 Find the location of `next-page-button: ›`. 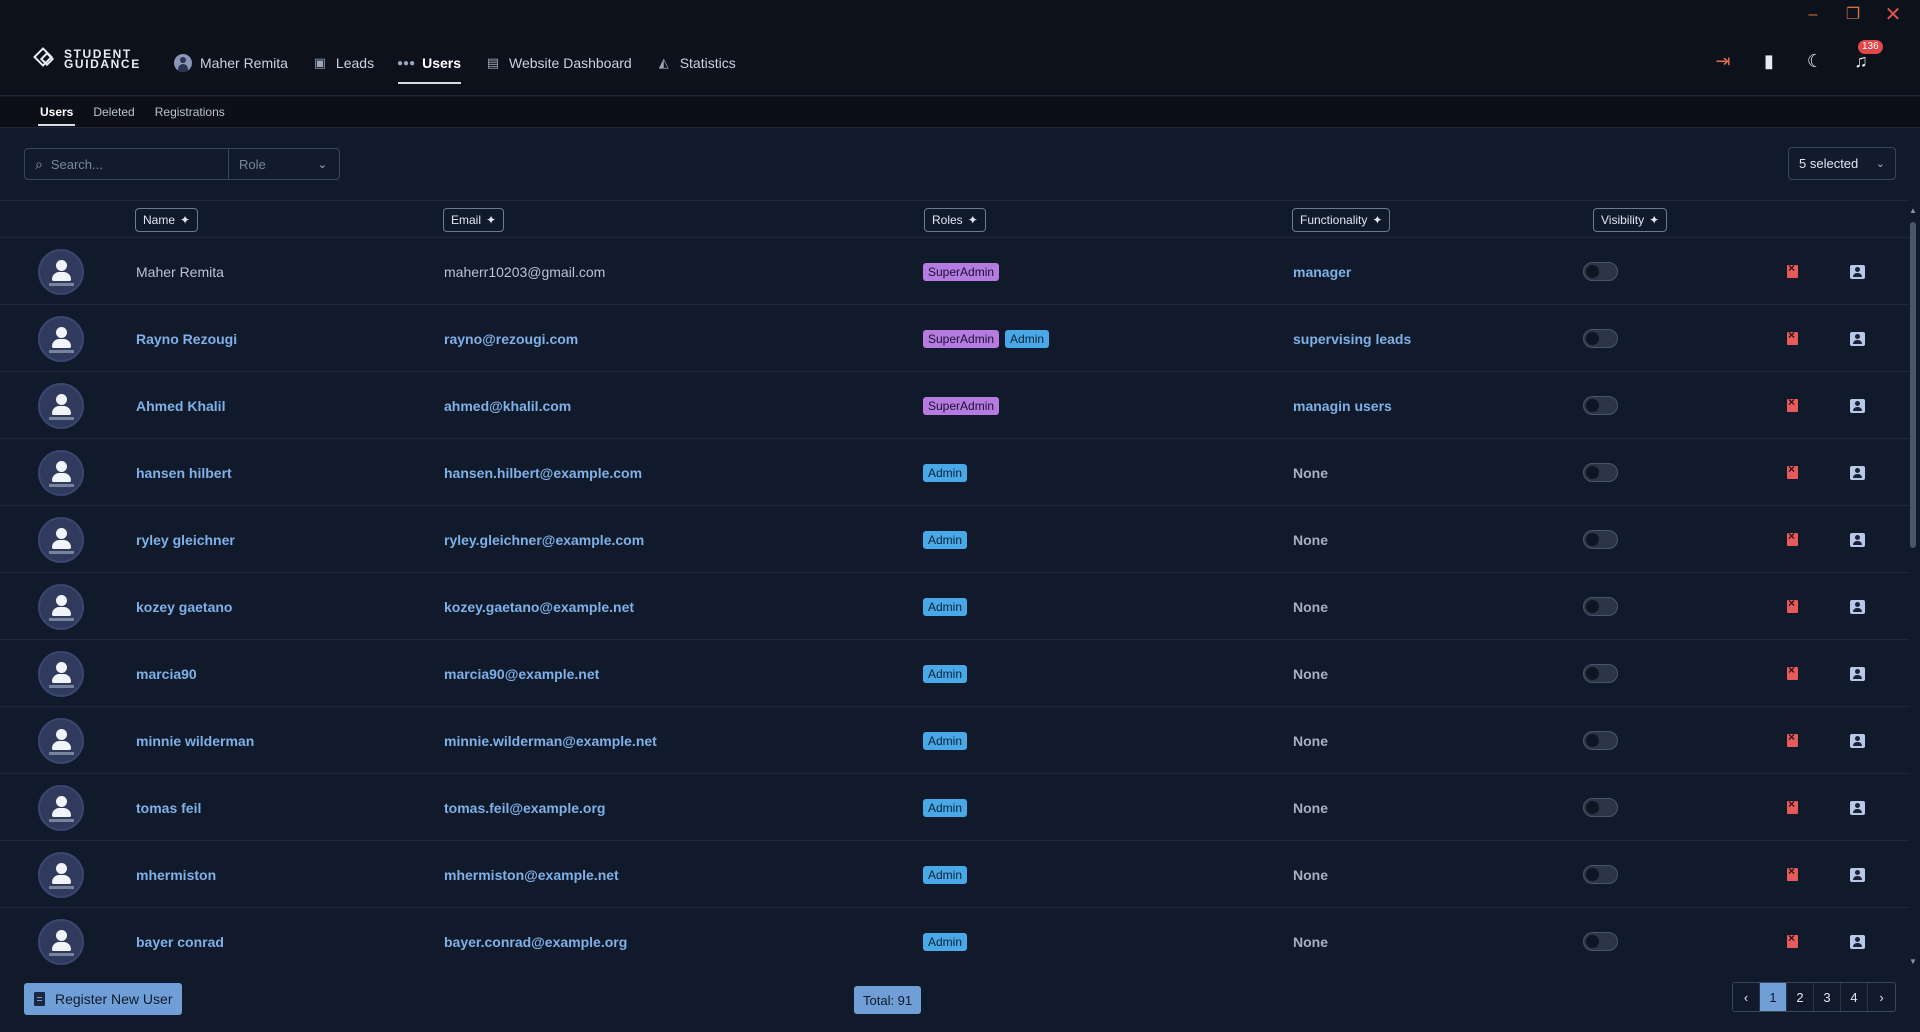

next-page-button: › is located at coordinates (1881, 997).